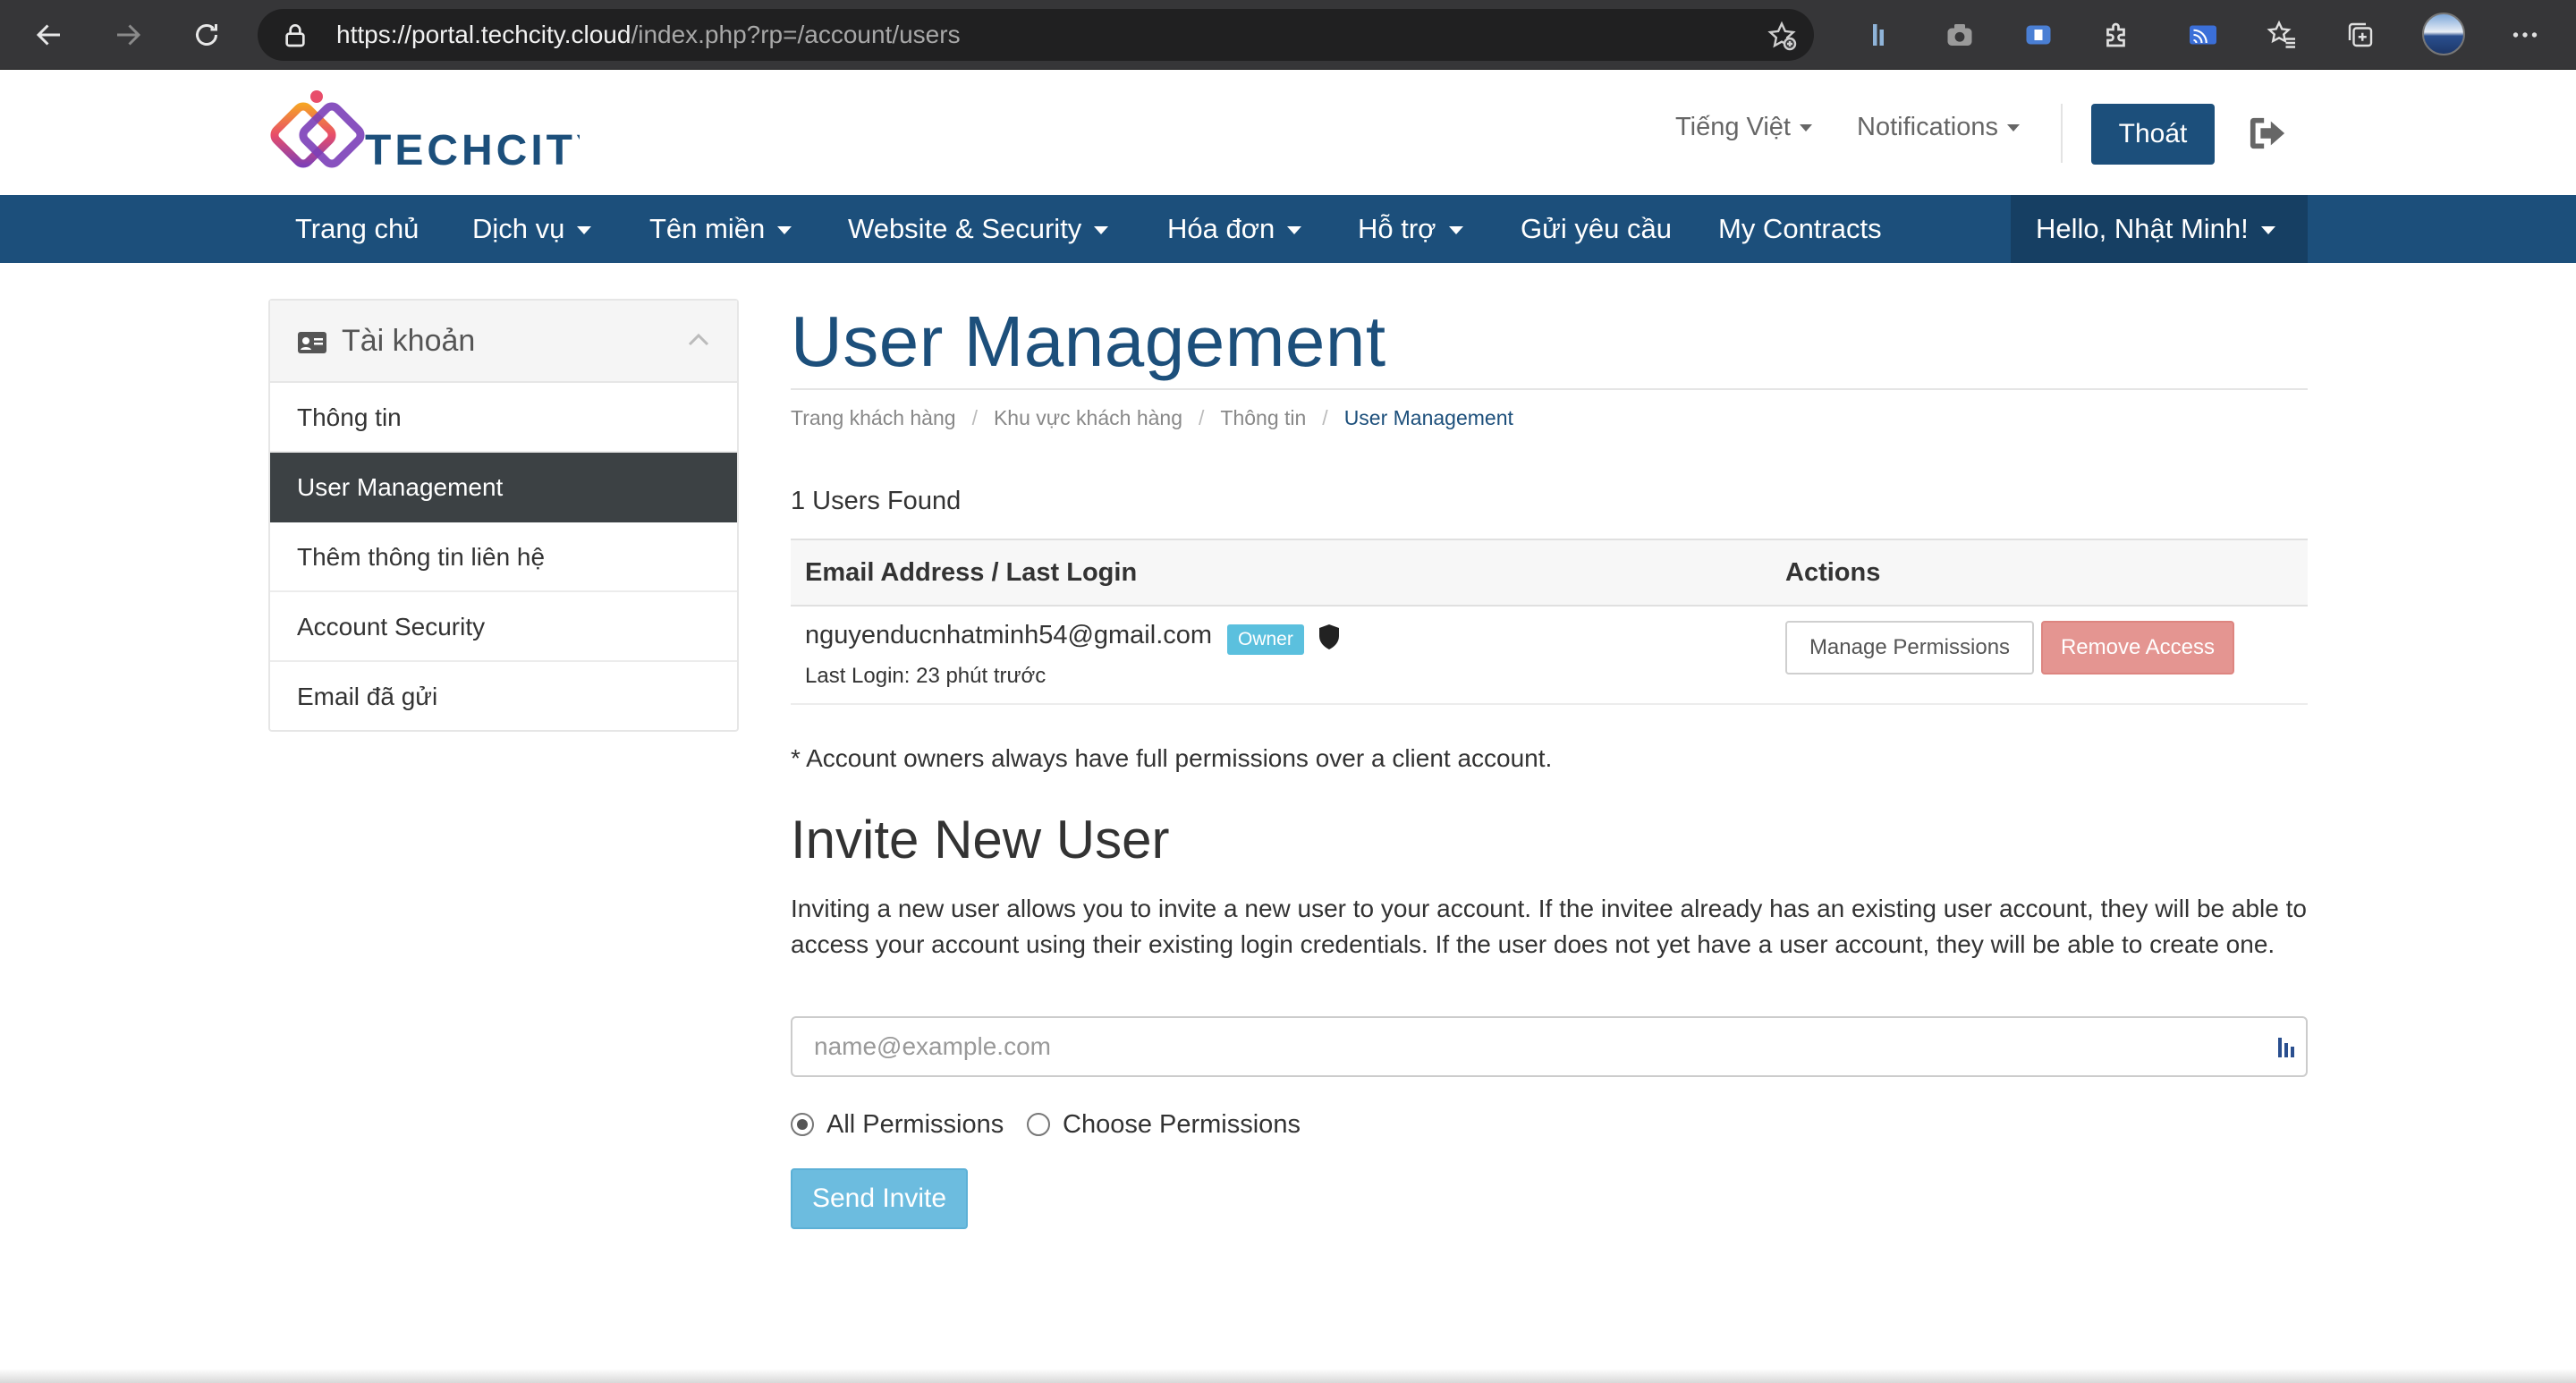 This screenshot has width=2576, height=1383. I want to click on choose-permissions-radio: Choose Permissions, so click(1164, 1125).